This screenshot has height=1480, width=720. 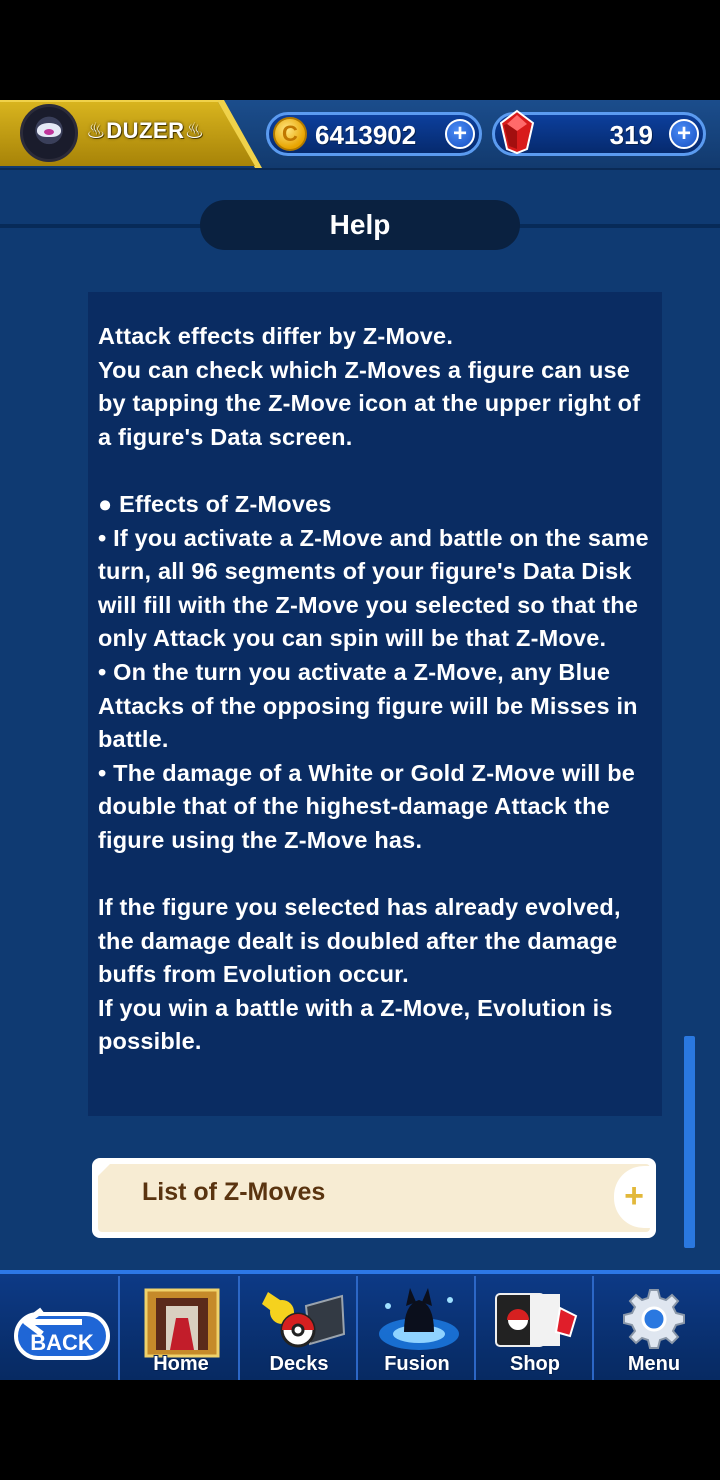 What do you see at coordinates (654, 1319) in the screenshot?
I see `gear-icon` at bounding box center [654, 1319].